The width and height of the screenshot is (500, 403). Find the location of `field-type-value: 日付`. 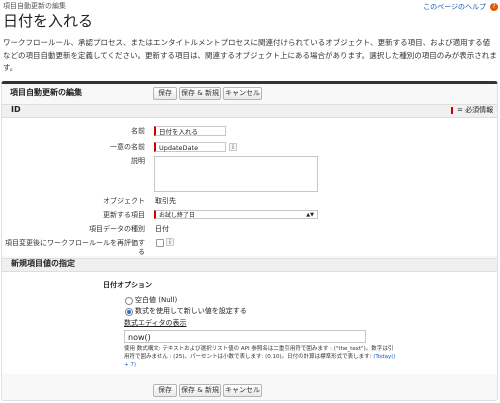

field-type-value: 日付 is located at coordinates (162, 229).